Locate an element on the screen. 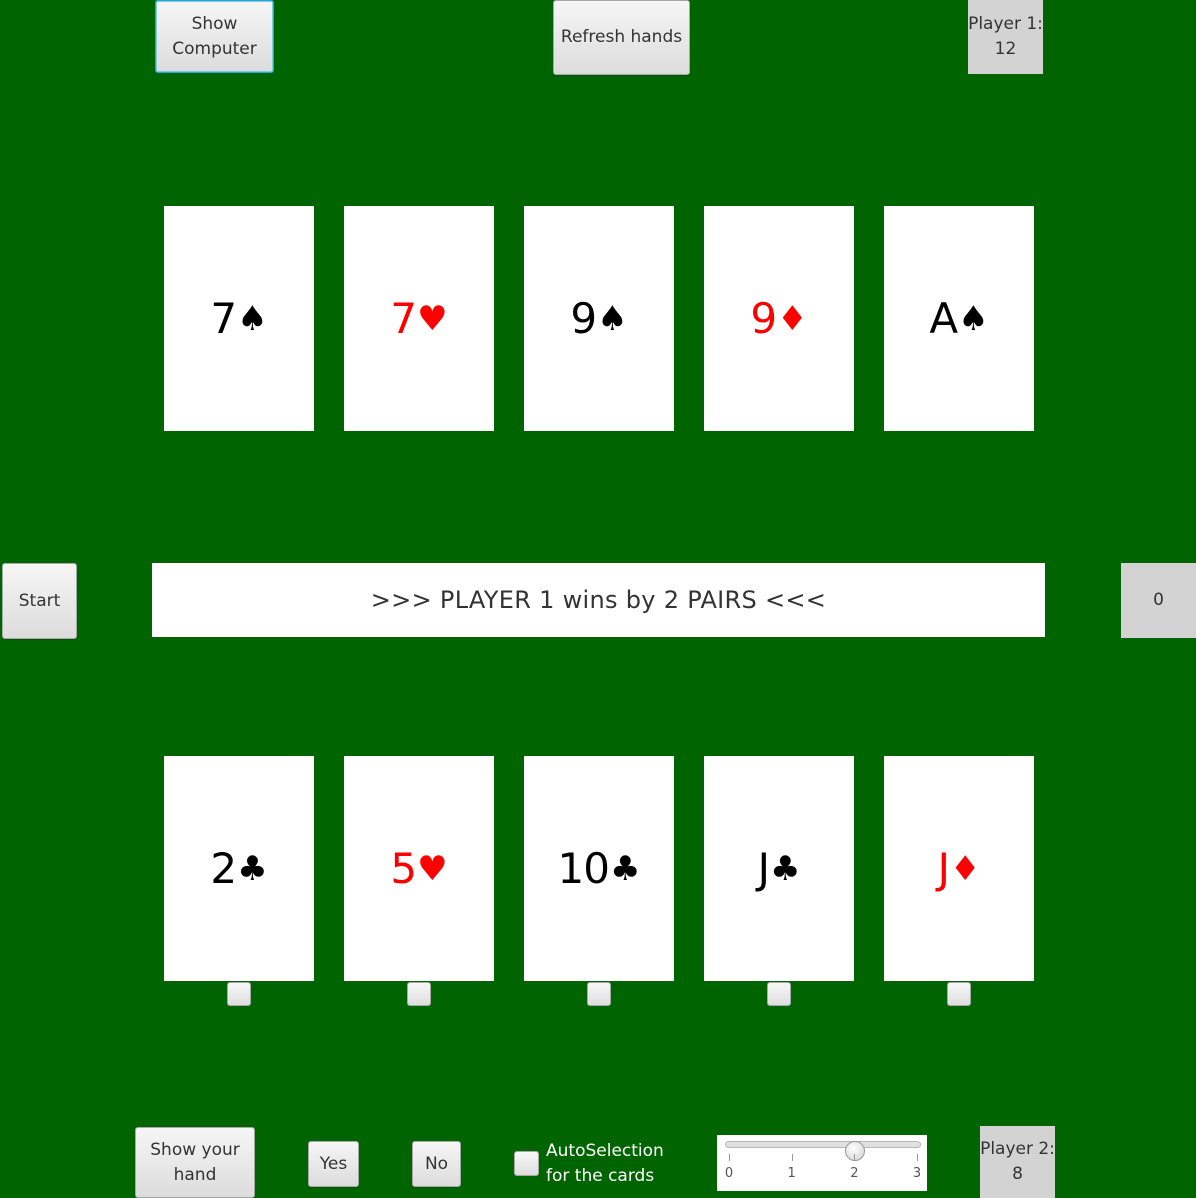 The image size is (1196, 1198). card-rank: 2 is located at coordinates (223, 868).